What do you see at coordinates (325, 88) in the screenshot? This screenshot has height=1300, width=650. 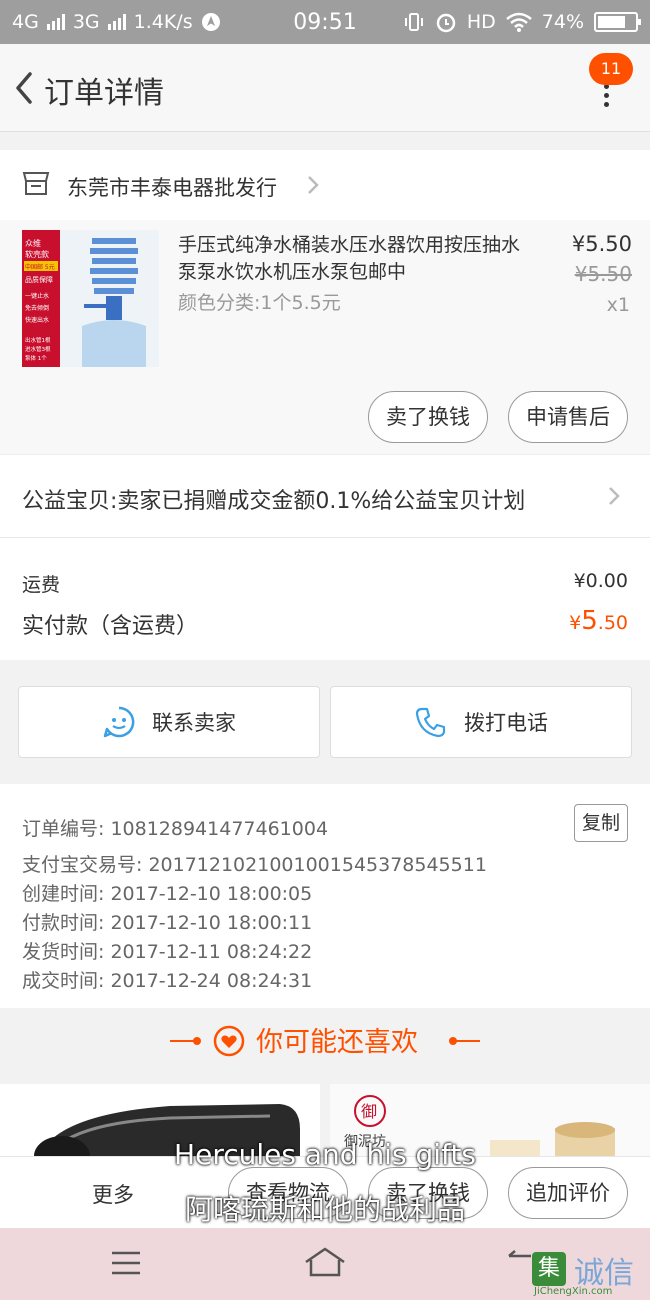 I see `title-bar: 订单详情` at bounding box center [325, 88].